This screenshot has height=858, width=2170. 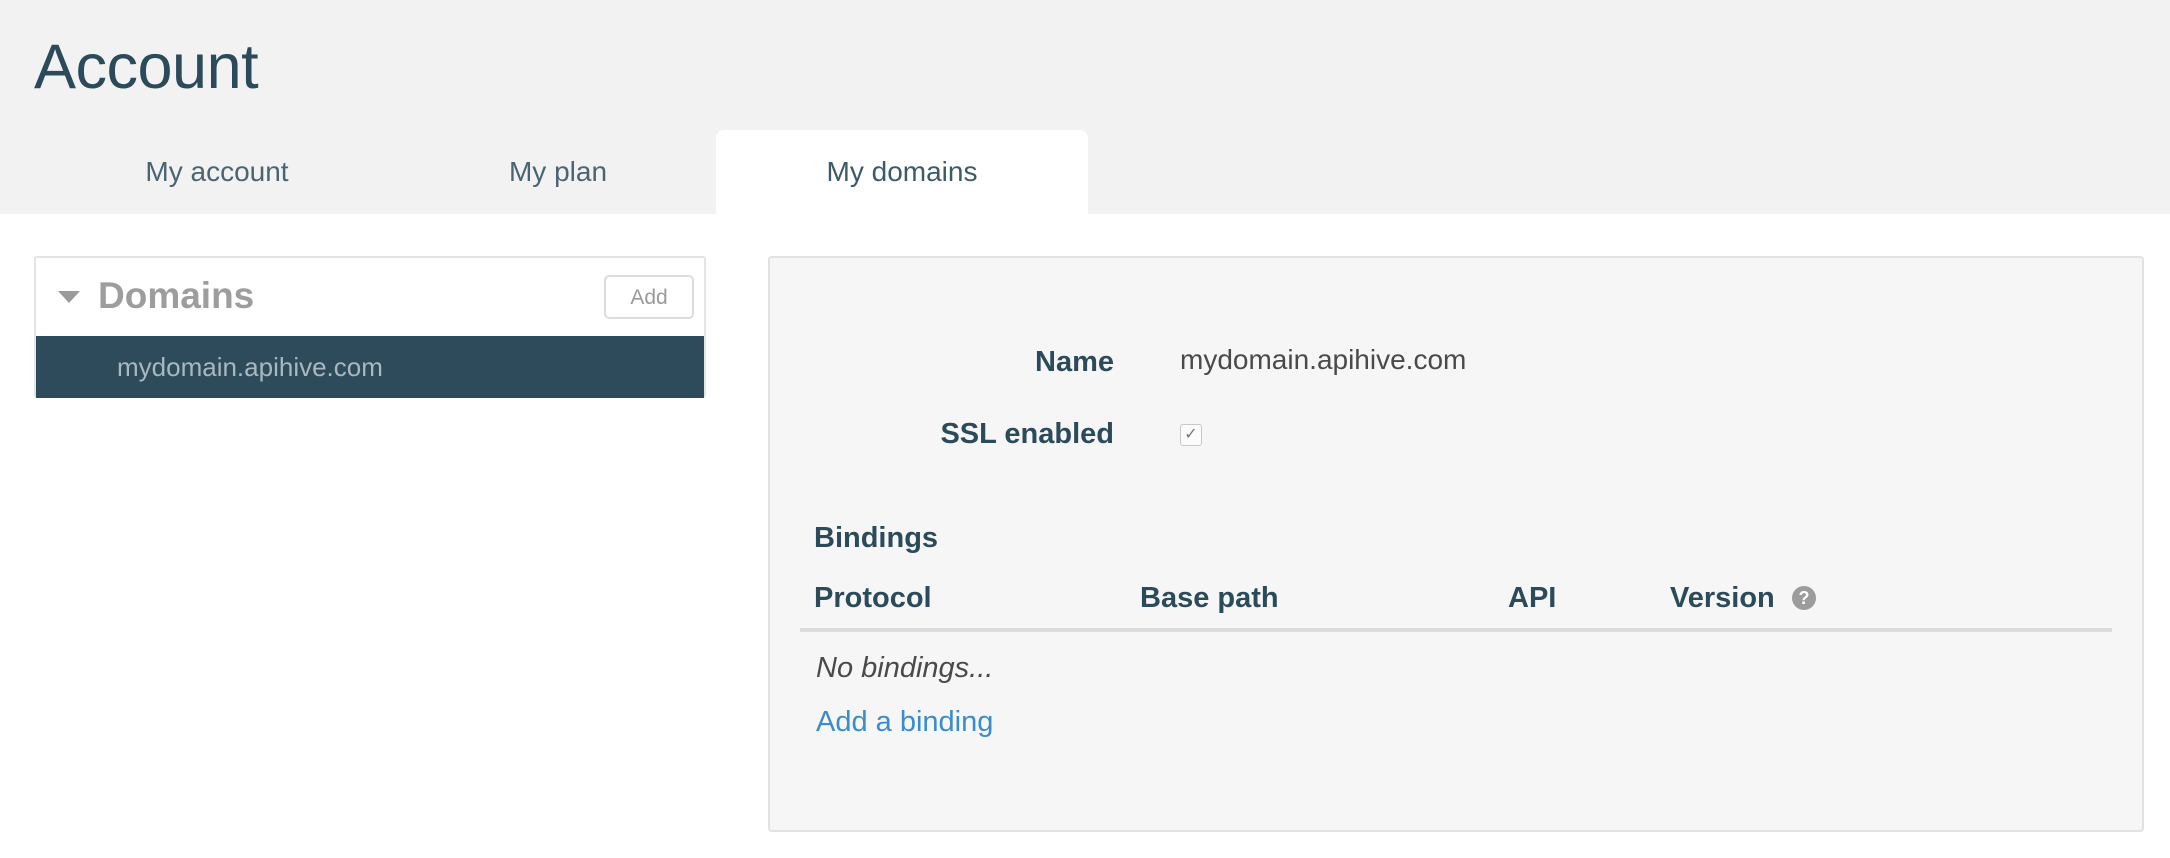 I want to click on checkbox-checked-icon: ✓, so click(x=1191, y=434).